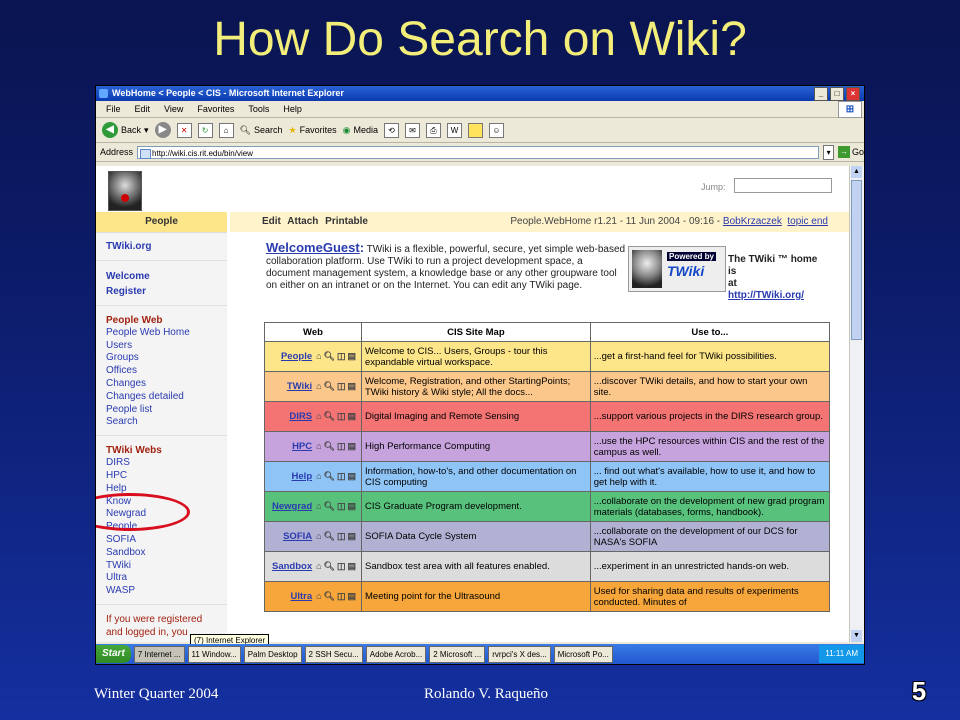 The width and height of the screenshot is (960, 720). What do you see at coordinates (313, 247) in the screenshot?
I see `welcome-guest-link: WelcomeGuest` at bounding box center [313, 247].